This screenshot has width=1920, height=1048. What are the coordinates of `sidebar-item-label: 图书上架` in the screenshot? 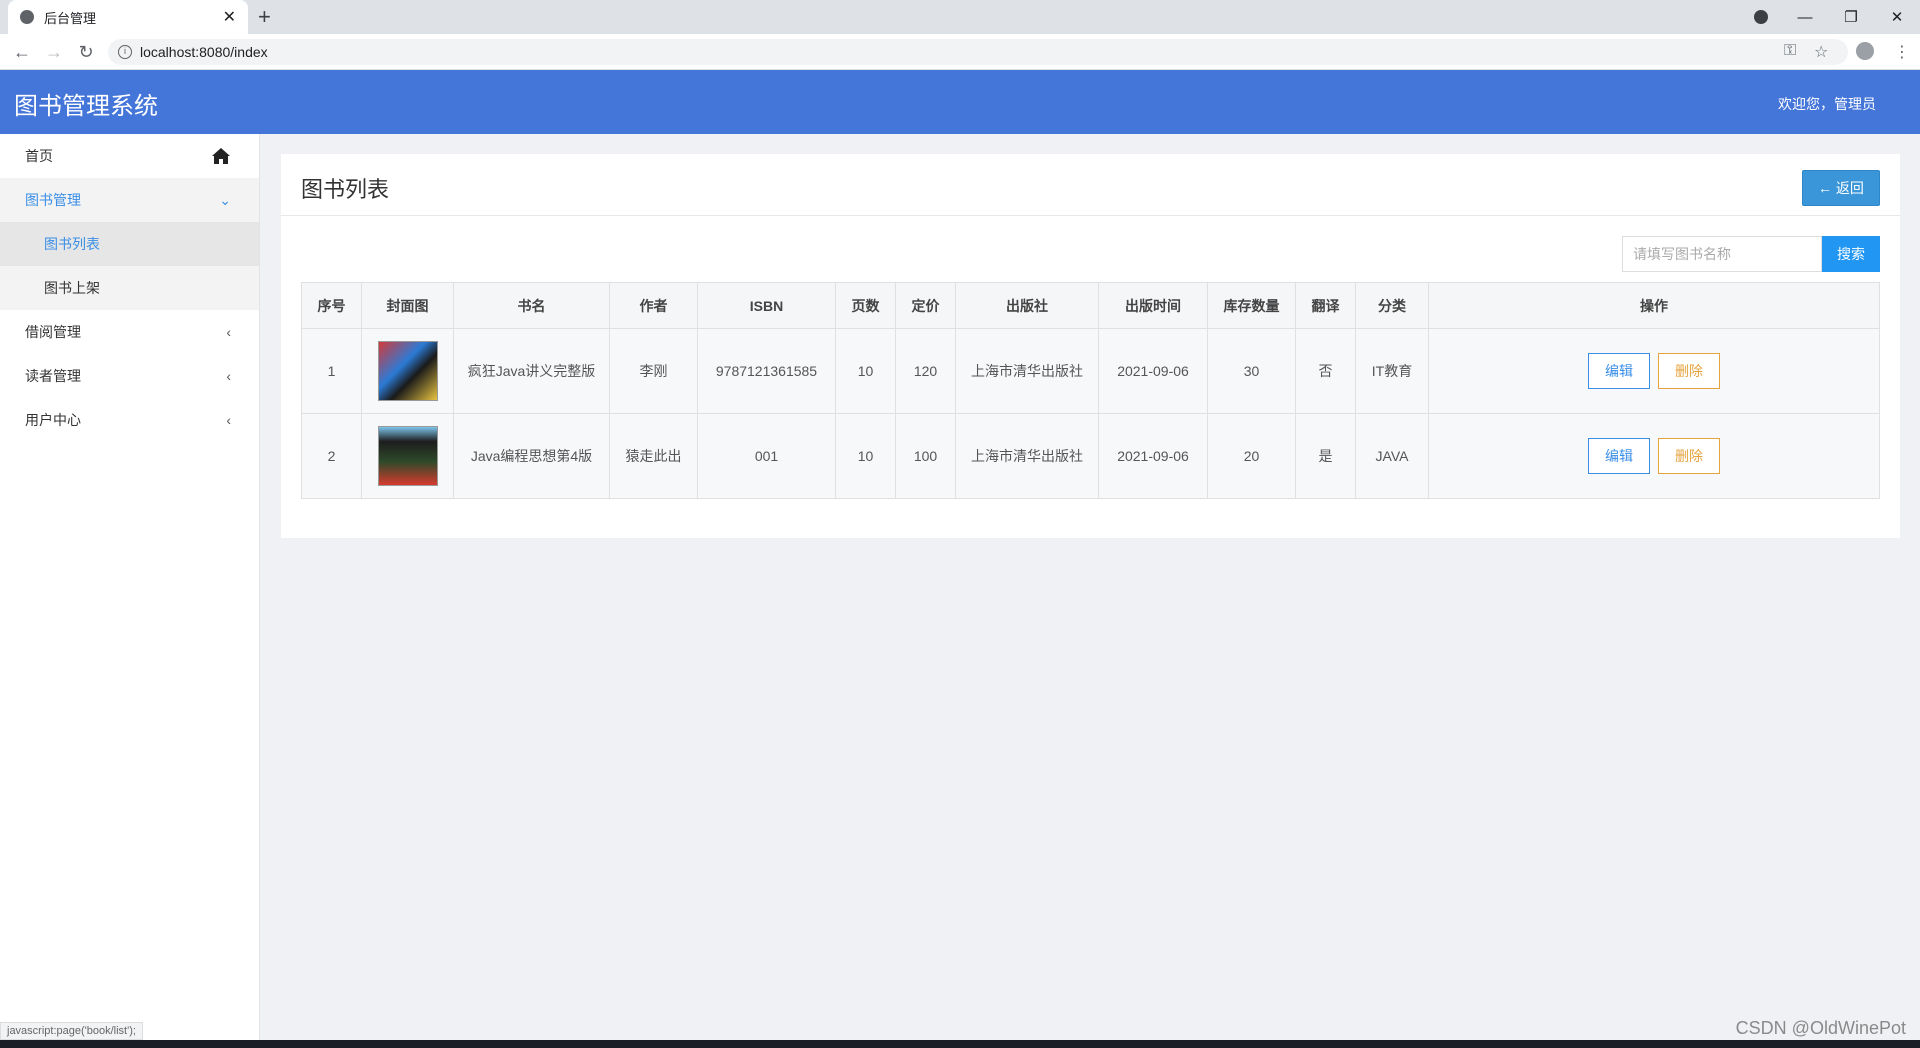 It's located at (72, 288).